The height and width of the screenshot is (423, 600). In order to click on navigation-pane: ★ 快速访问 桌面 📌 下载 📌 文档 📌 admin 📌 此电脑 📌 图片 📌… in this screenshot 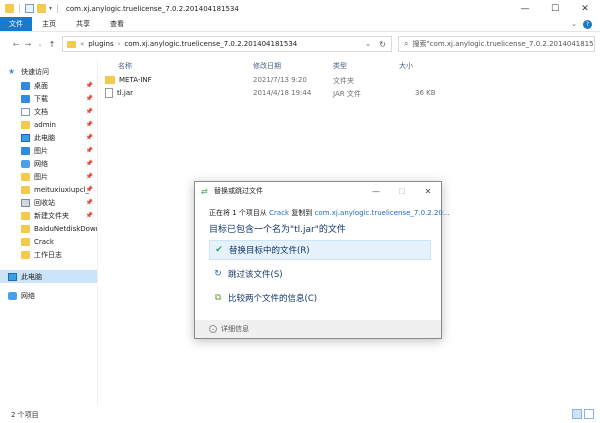, I will do `click(49, 232)`.